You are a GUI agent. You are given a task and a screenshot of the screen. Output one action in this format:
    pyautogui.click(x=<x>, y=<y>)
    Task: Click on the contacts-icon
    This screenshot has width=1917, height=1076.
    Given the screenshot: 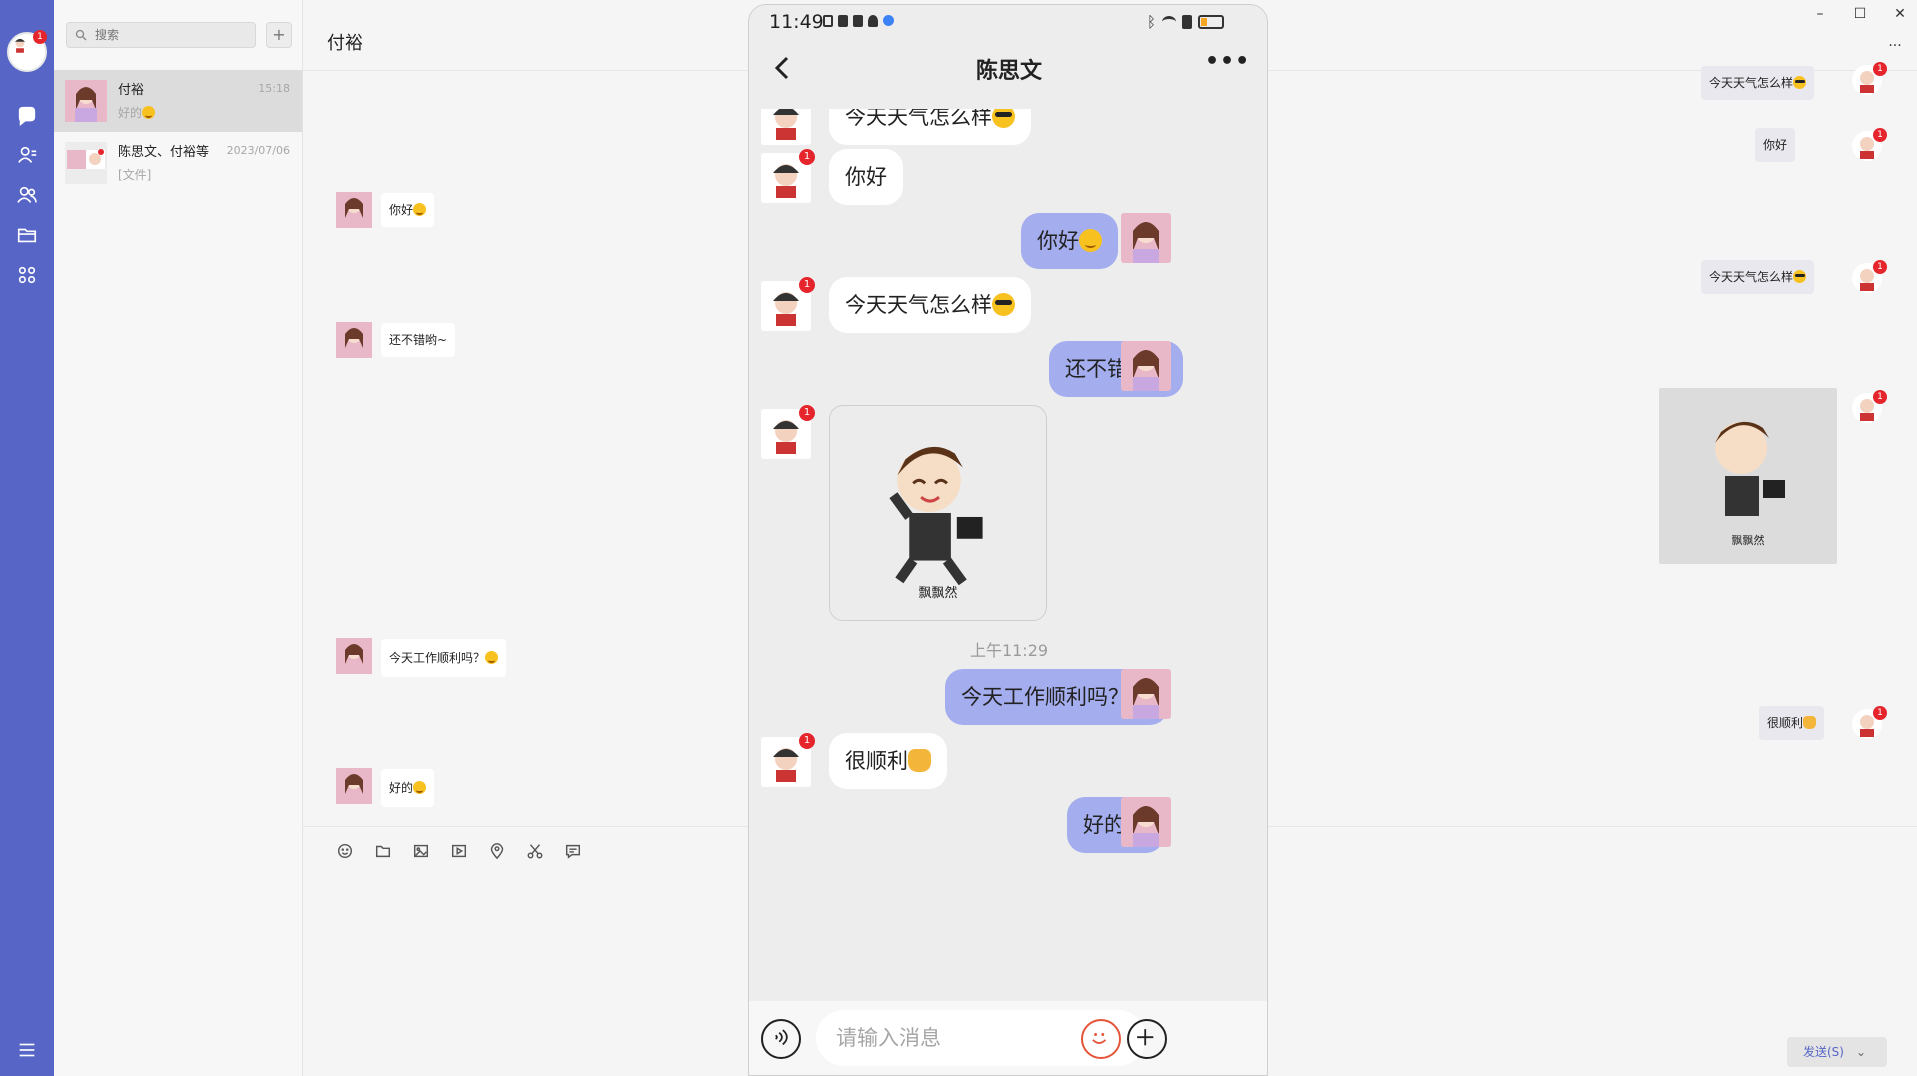 What is the action you would take?
    pyautogui.click(x=27, y=155)
    